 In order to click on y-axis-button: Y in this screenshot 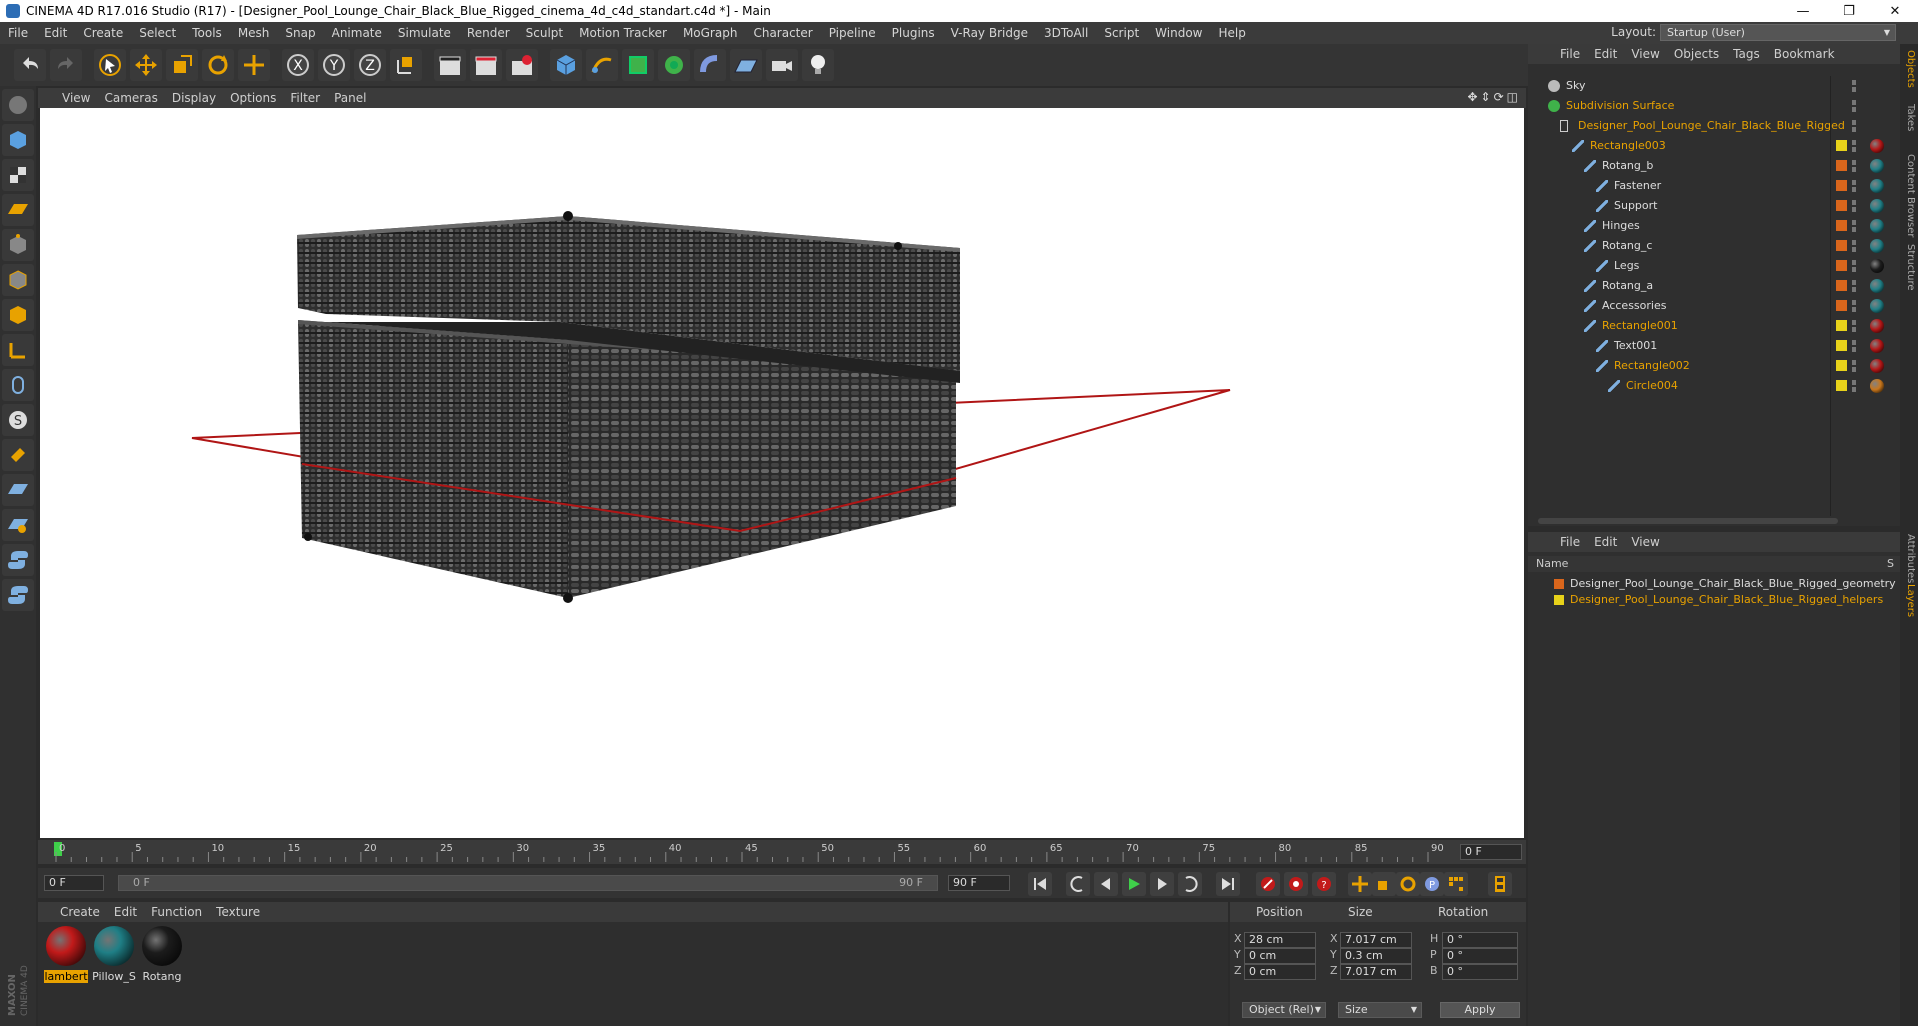, I will do `click(334, 65)`.